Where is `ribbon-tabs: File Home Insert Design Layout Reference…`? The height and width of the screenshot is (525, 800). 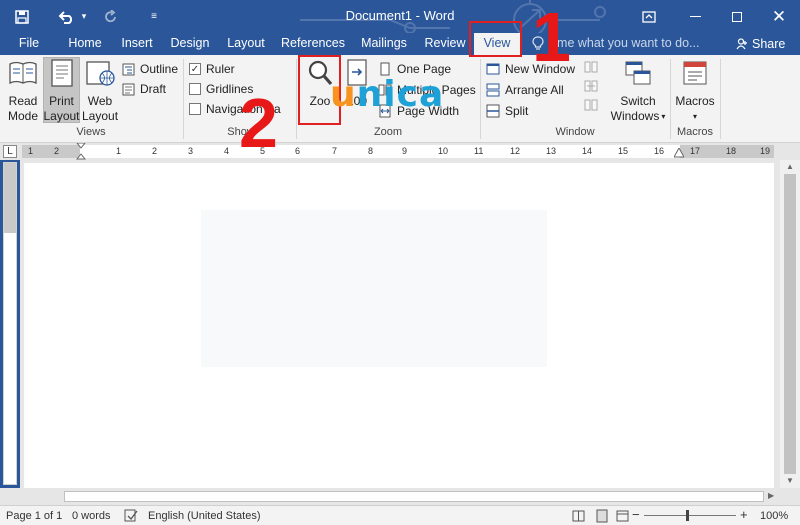 ribbon-tabs: File Home Insert Design Layout Reference… is located at coordinates (400, 44).